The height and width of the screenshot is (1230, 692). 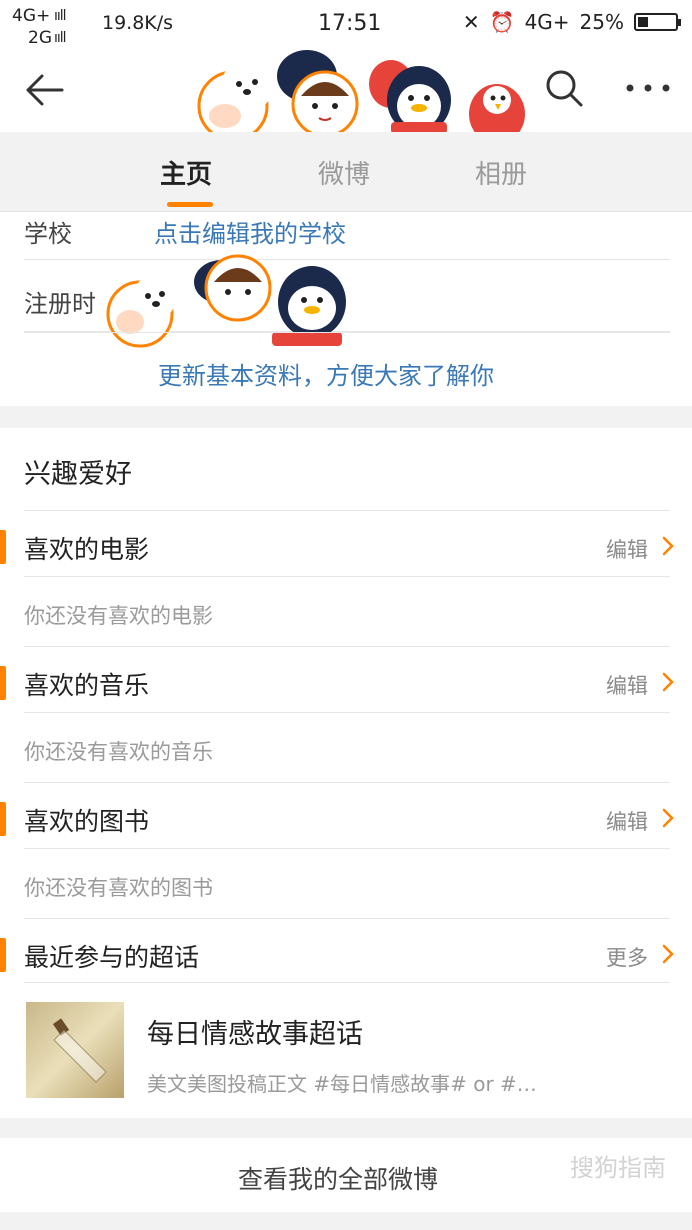 What do you see at coordinates (87, 549) in the screenshot?
I see `interest-title: 喜欢的电影` at bounding box center [87, 549].